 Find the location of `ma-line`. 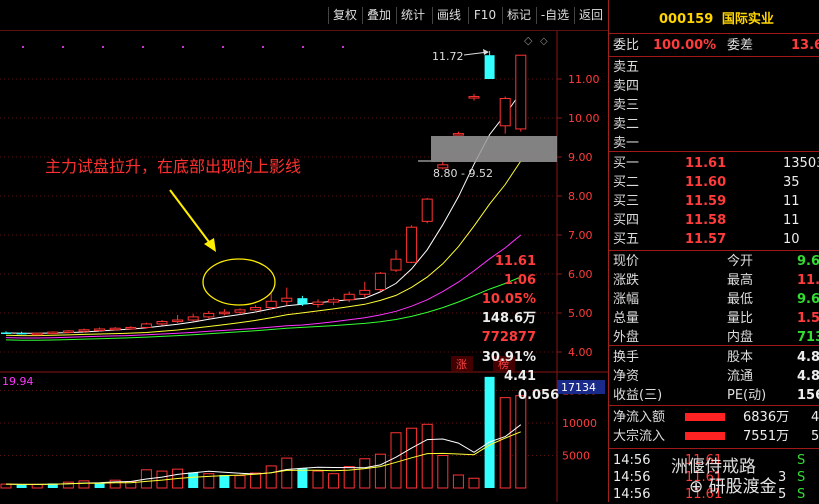

ma-line is located at coordinates (263, 286).